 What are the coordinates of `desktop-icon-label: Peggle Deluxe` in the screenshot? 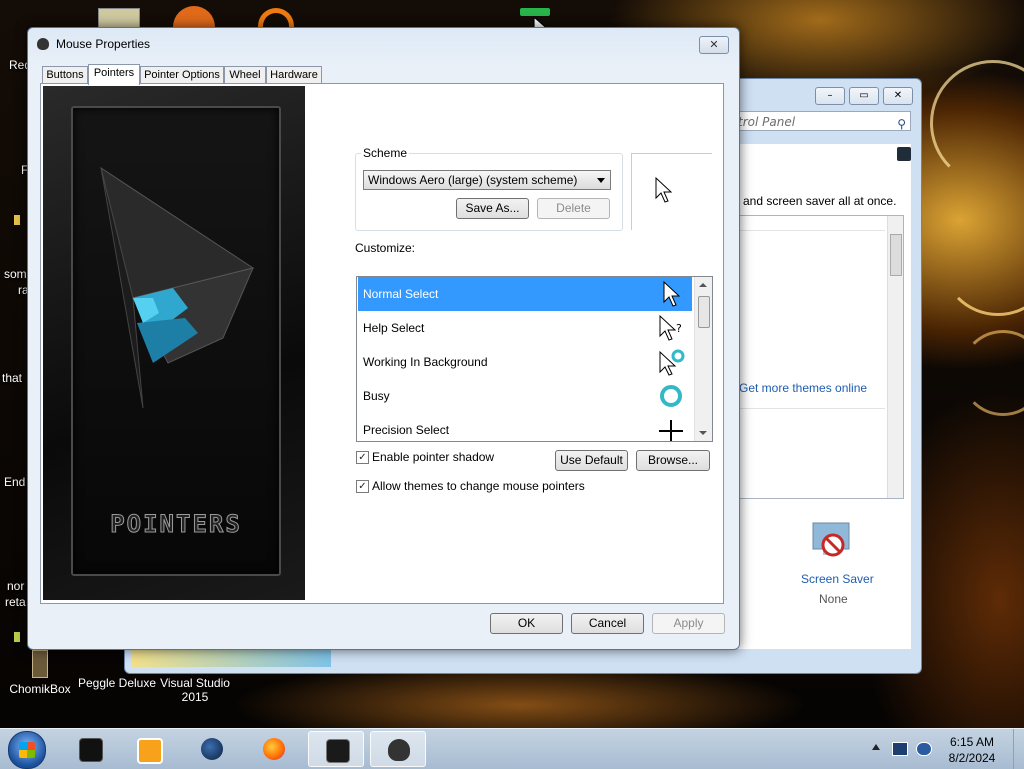 It's located at (117, 683).